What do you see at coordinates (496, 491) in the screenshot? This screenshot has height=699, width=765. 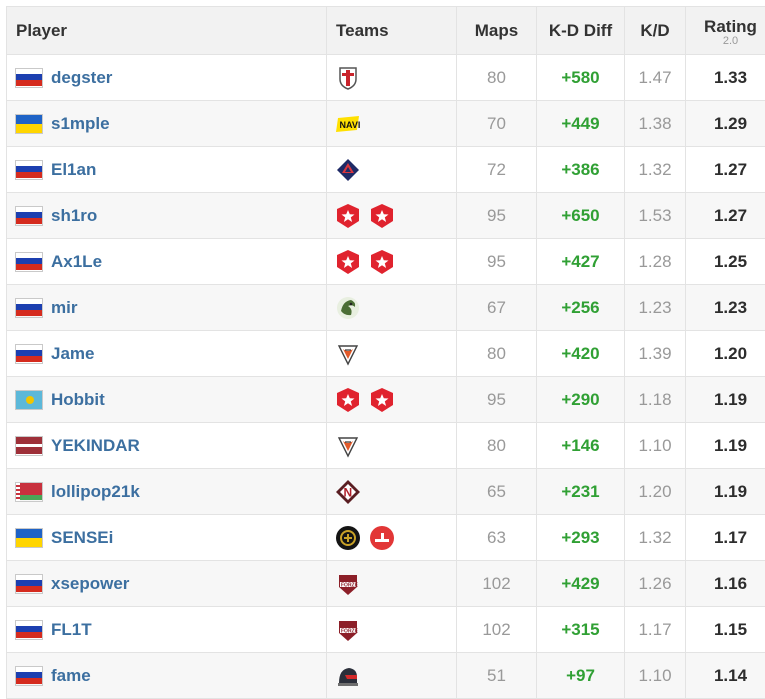 I see `maps-value: 65` at bounding box center [496, 491].